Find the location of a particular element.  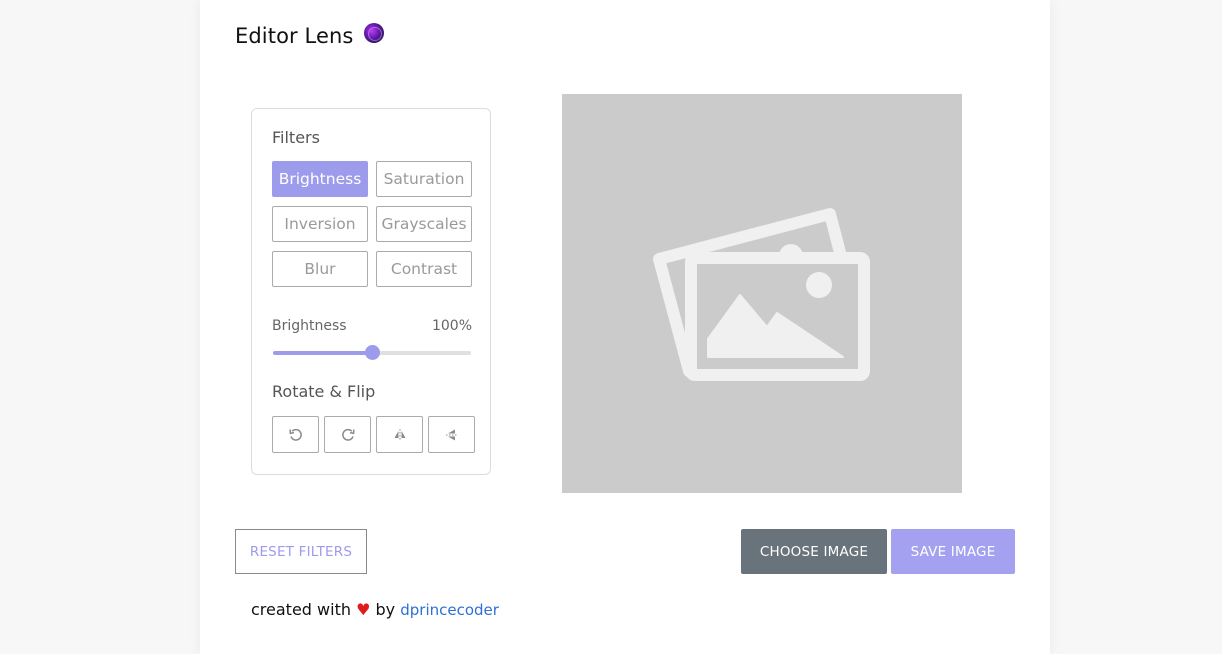

footer-credit: created with ♥ by dprincecoder is located at coordinates (375, 609).